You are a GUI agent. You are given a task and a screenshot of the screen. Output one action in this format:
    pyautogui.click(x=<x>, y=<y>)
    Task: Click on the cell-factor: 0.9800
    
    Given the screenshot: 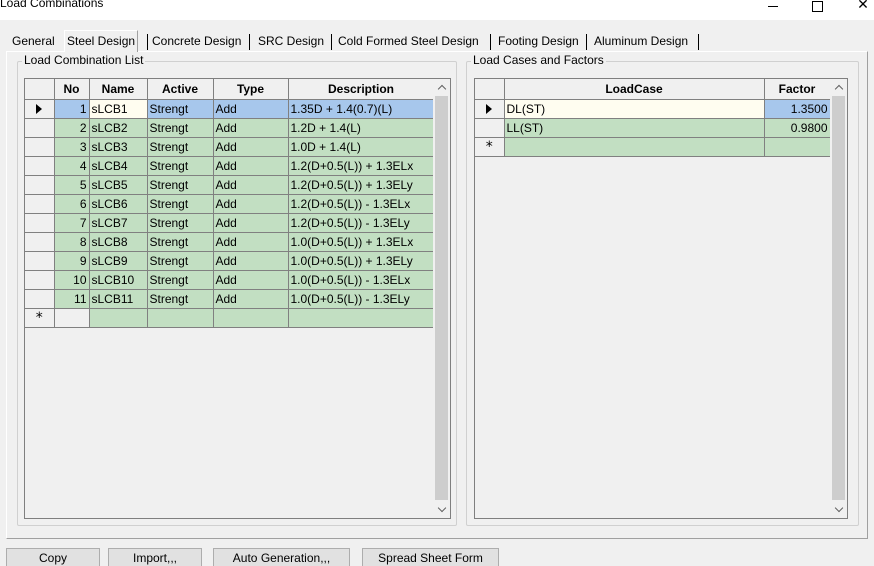 What is the action you would take?
    pyautogui.click(x=797, y=128)
    